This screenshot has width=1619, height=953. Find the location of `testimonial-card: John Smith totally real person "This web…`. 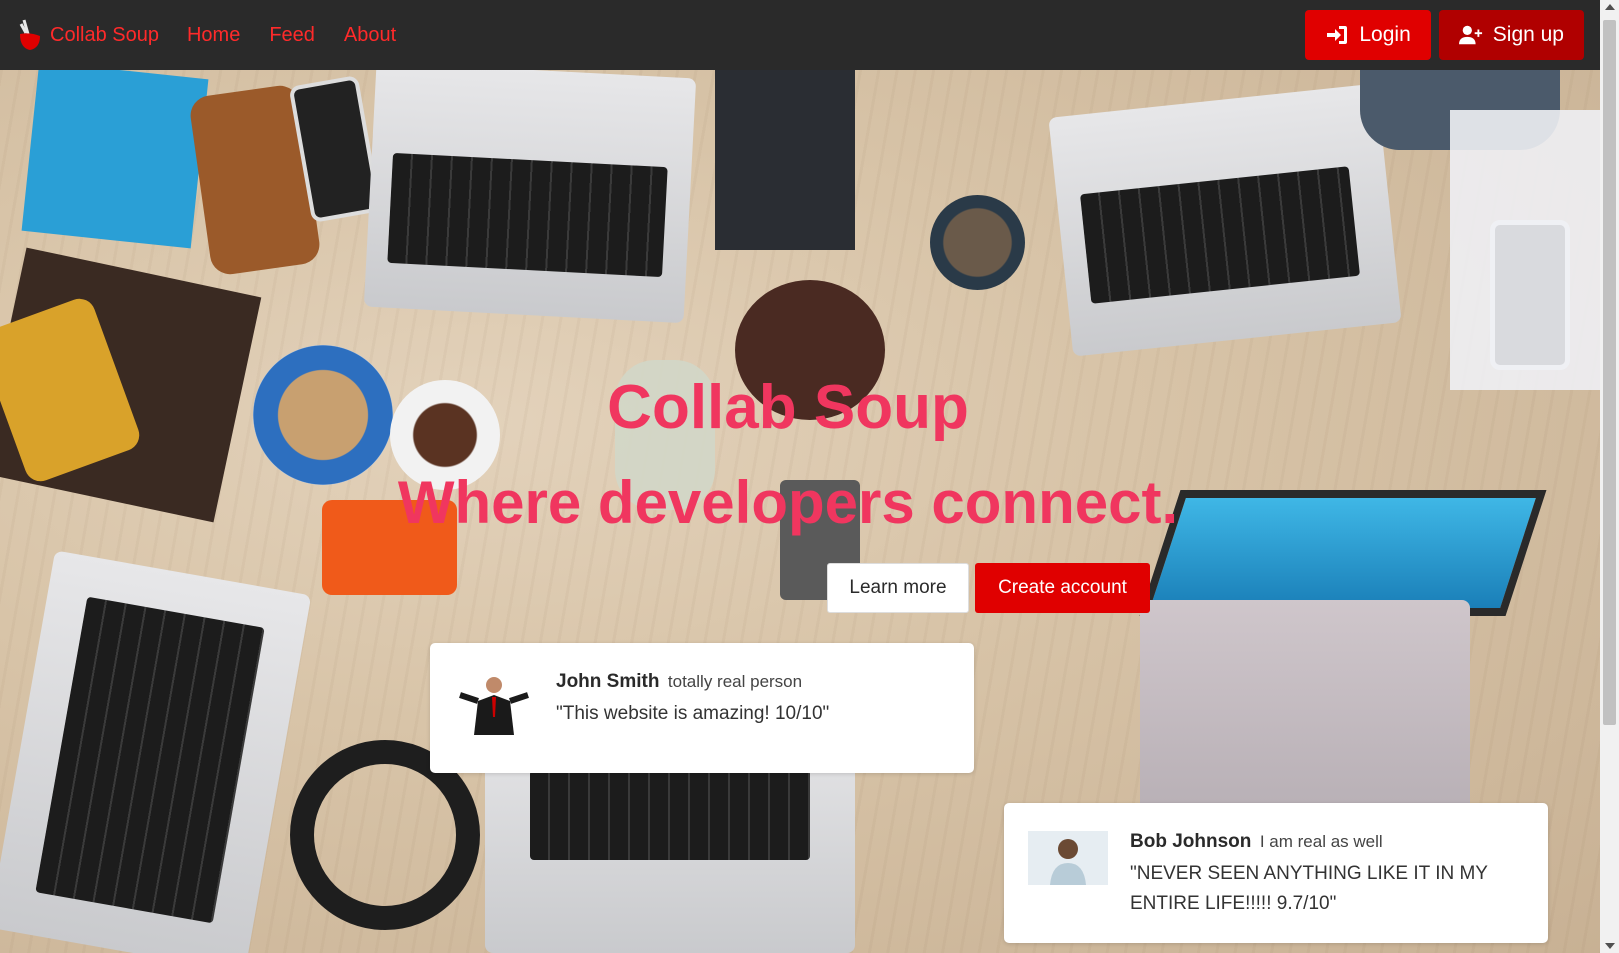

testimonial-card: John Smith totally real person "This web… is located at coordinates (702, 708).